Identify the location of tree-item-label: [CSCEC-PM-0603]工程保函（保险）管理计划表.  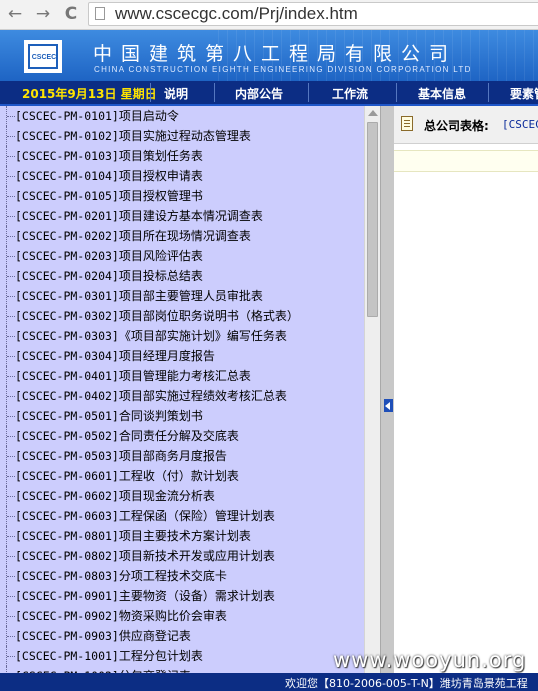
(145, 516).